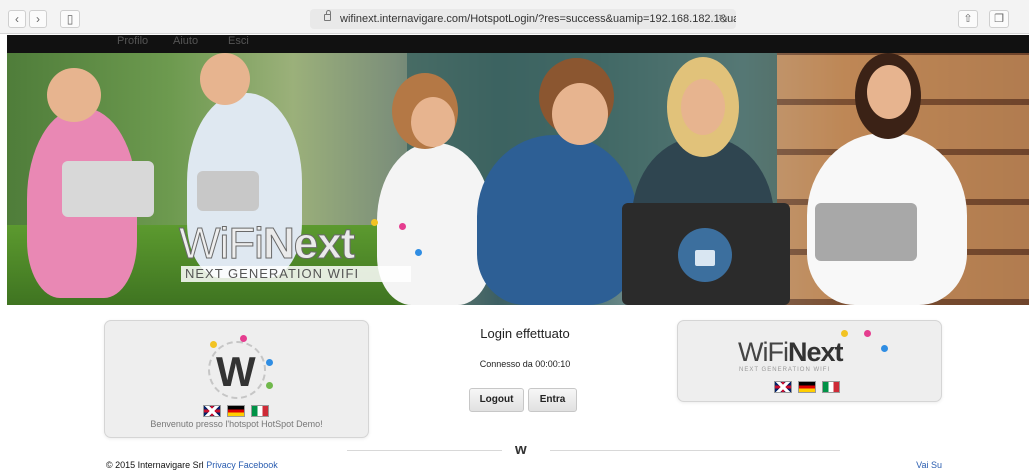  Describe the element at coordinates (999, 19) in the screenshot. I see `tabs-icon: ❐` at that location.